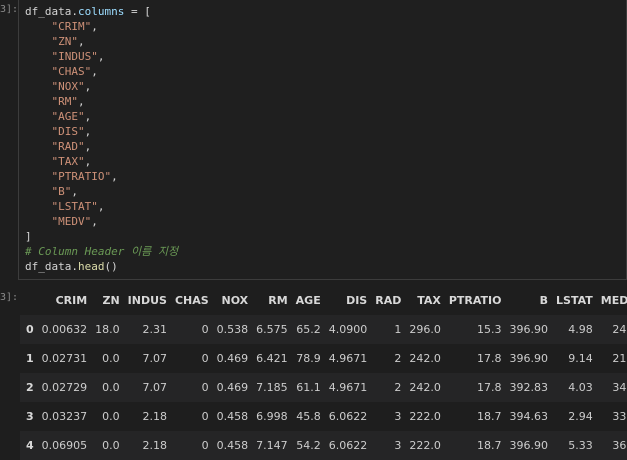 The width and height of the screenshot is (627, 460). What do you see at coordinates (111, 300) in the screenshot?
I see `column-header: ZN` at bounding box center [111, 300].